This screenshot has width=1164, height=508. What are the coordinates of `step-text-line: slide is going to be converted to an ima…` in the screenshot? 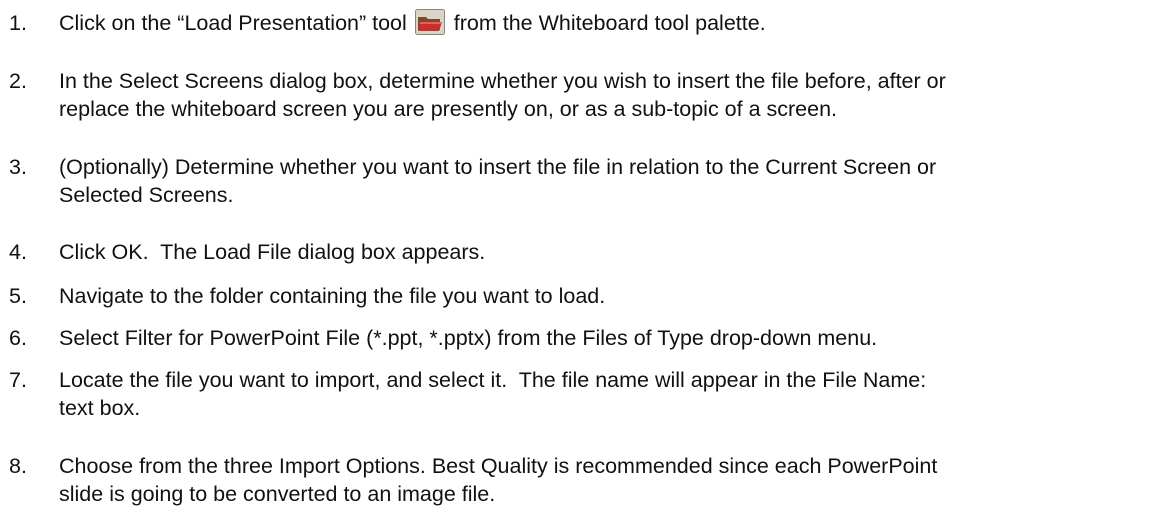 It's located at (277, 494).